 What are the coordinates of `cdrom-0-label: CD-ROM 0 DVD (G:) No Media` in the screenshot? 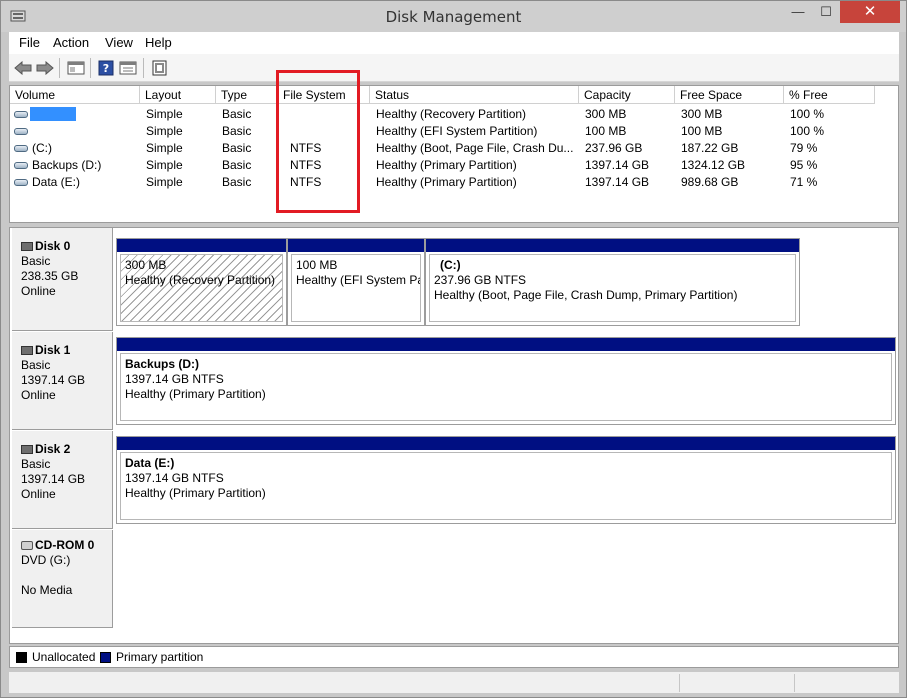 It's located at (62, 579).